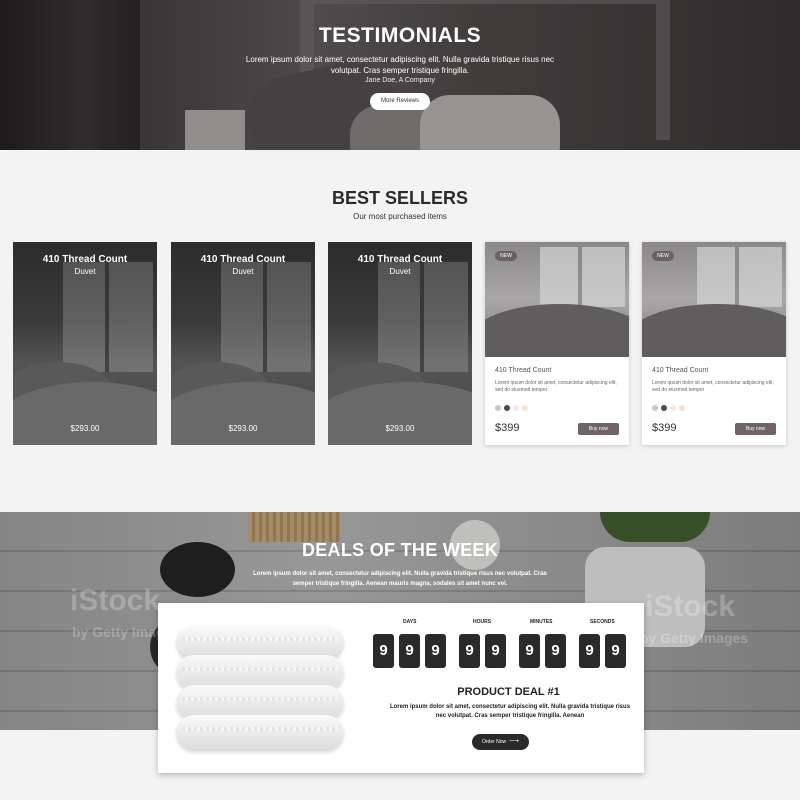 The width and height of the screenshot is (800, 800). I want to click on watermark: by Getty Images, so click(694, 638).